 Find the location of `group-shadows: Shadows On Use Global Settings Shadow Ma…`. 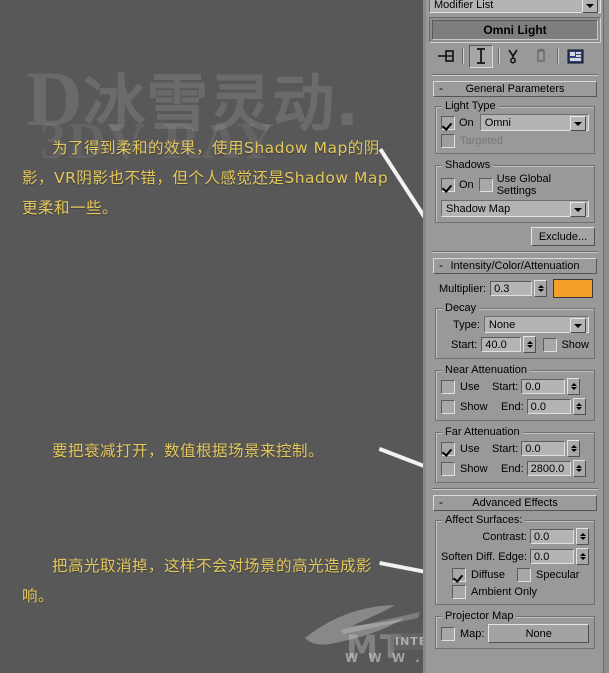

group-shadows: Shadows On Use Global Settings Shadow Ma… is located at coordinates (515, 191).